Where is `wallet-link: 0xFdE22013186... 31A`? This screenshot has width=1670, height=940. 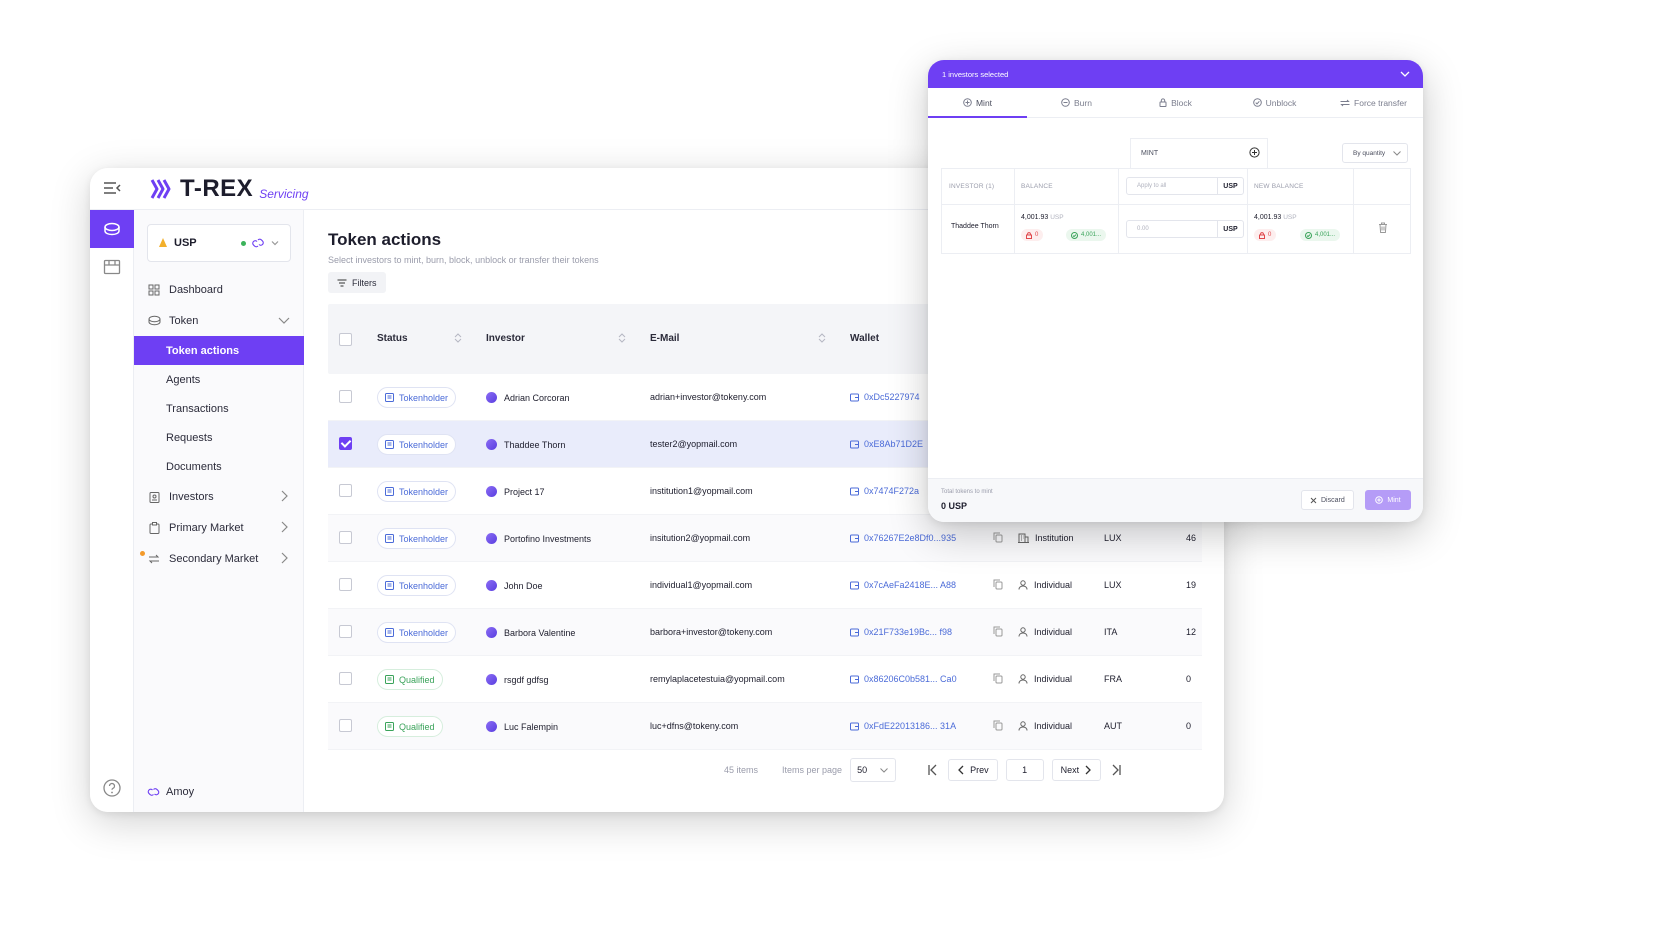
wallet-link: 0xFdE22013186... 31A is located at coordinates (903, 726).